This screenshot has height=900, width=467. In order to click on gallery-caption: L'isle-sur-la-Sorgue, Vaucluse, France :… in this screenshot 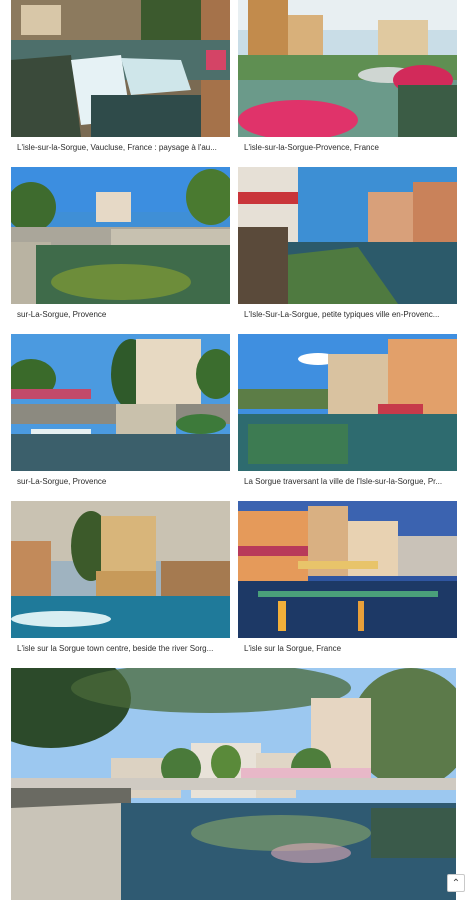, I will do `click(123, 147)`.